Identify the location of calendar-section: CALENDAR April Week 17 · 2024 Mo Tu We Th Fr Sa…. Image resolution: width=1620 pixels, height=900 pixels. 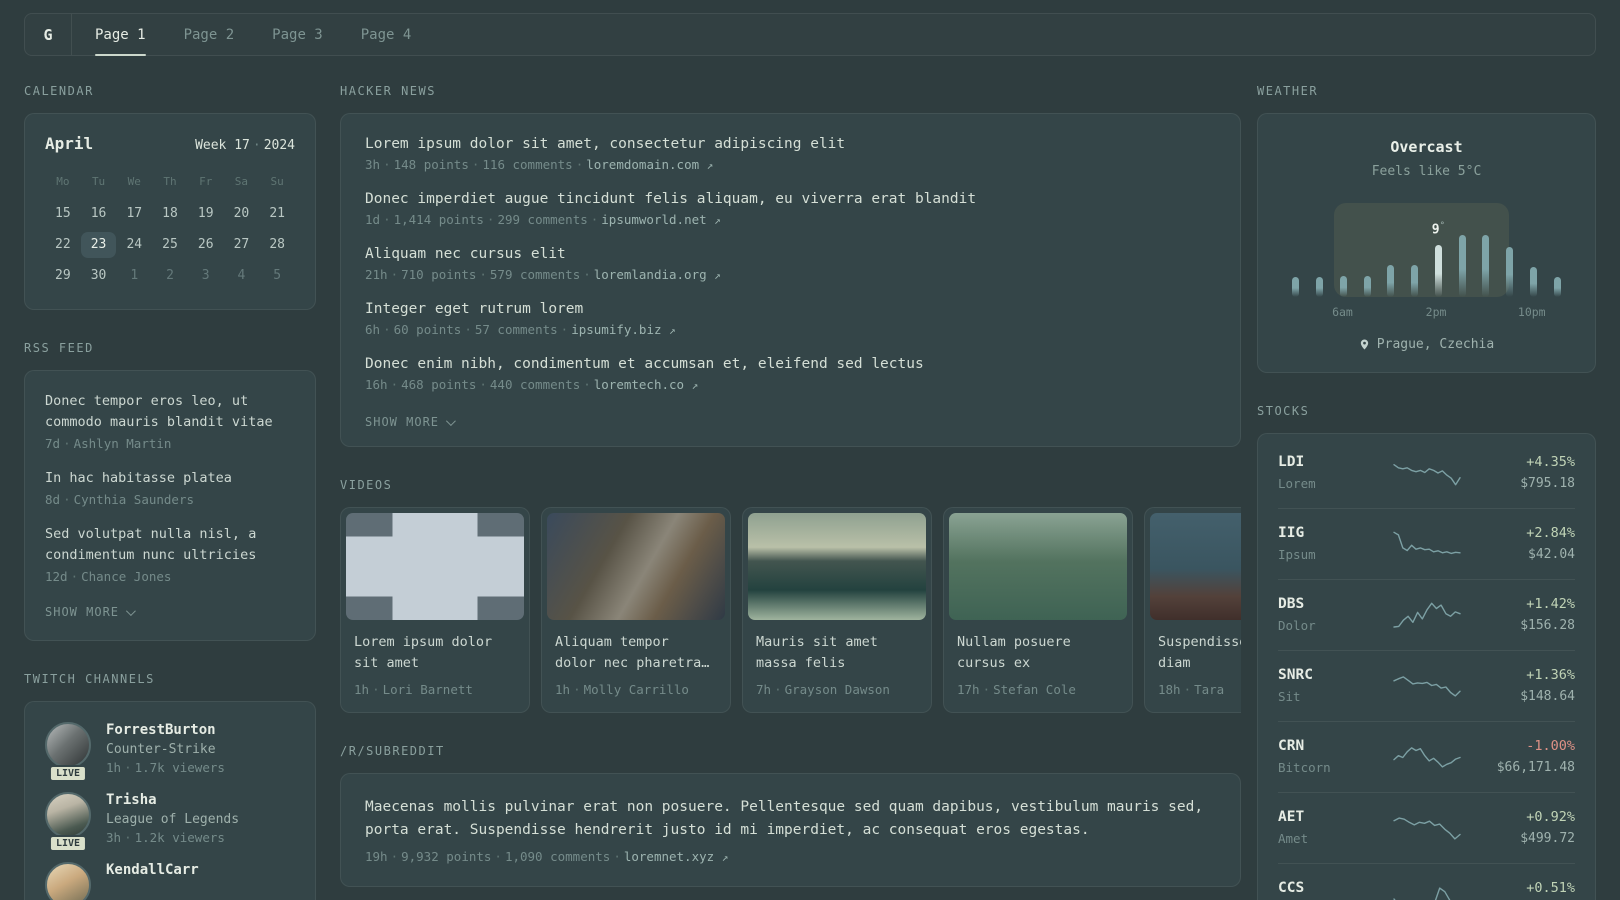
(170, 197).